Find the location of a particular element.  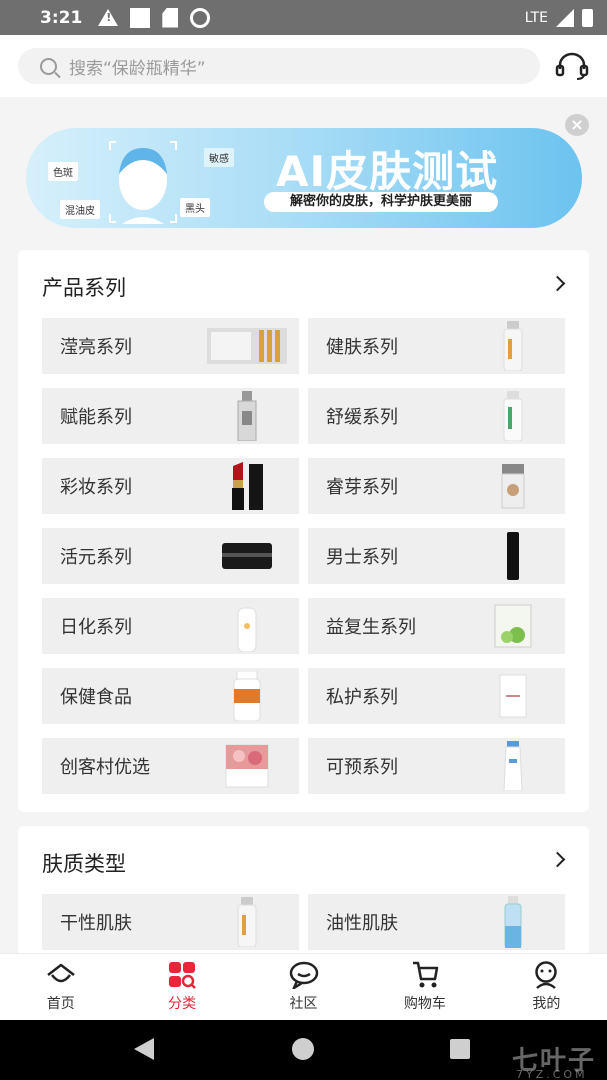

skin-type-grid: 干性肌肤 油性肌肤 is located at coordinates (303, 922).